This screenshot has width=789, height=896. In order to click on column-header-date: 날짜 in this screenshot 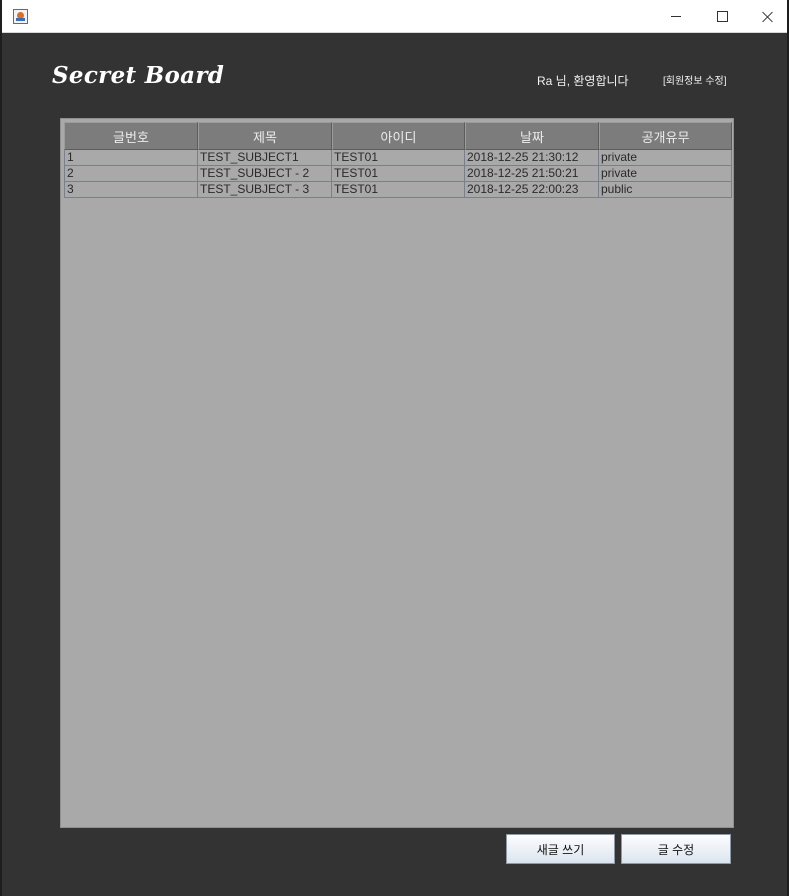, I will do `click(532, 136)`.